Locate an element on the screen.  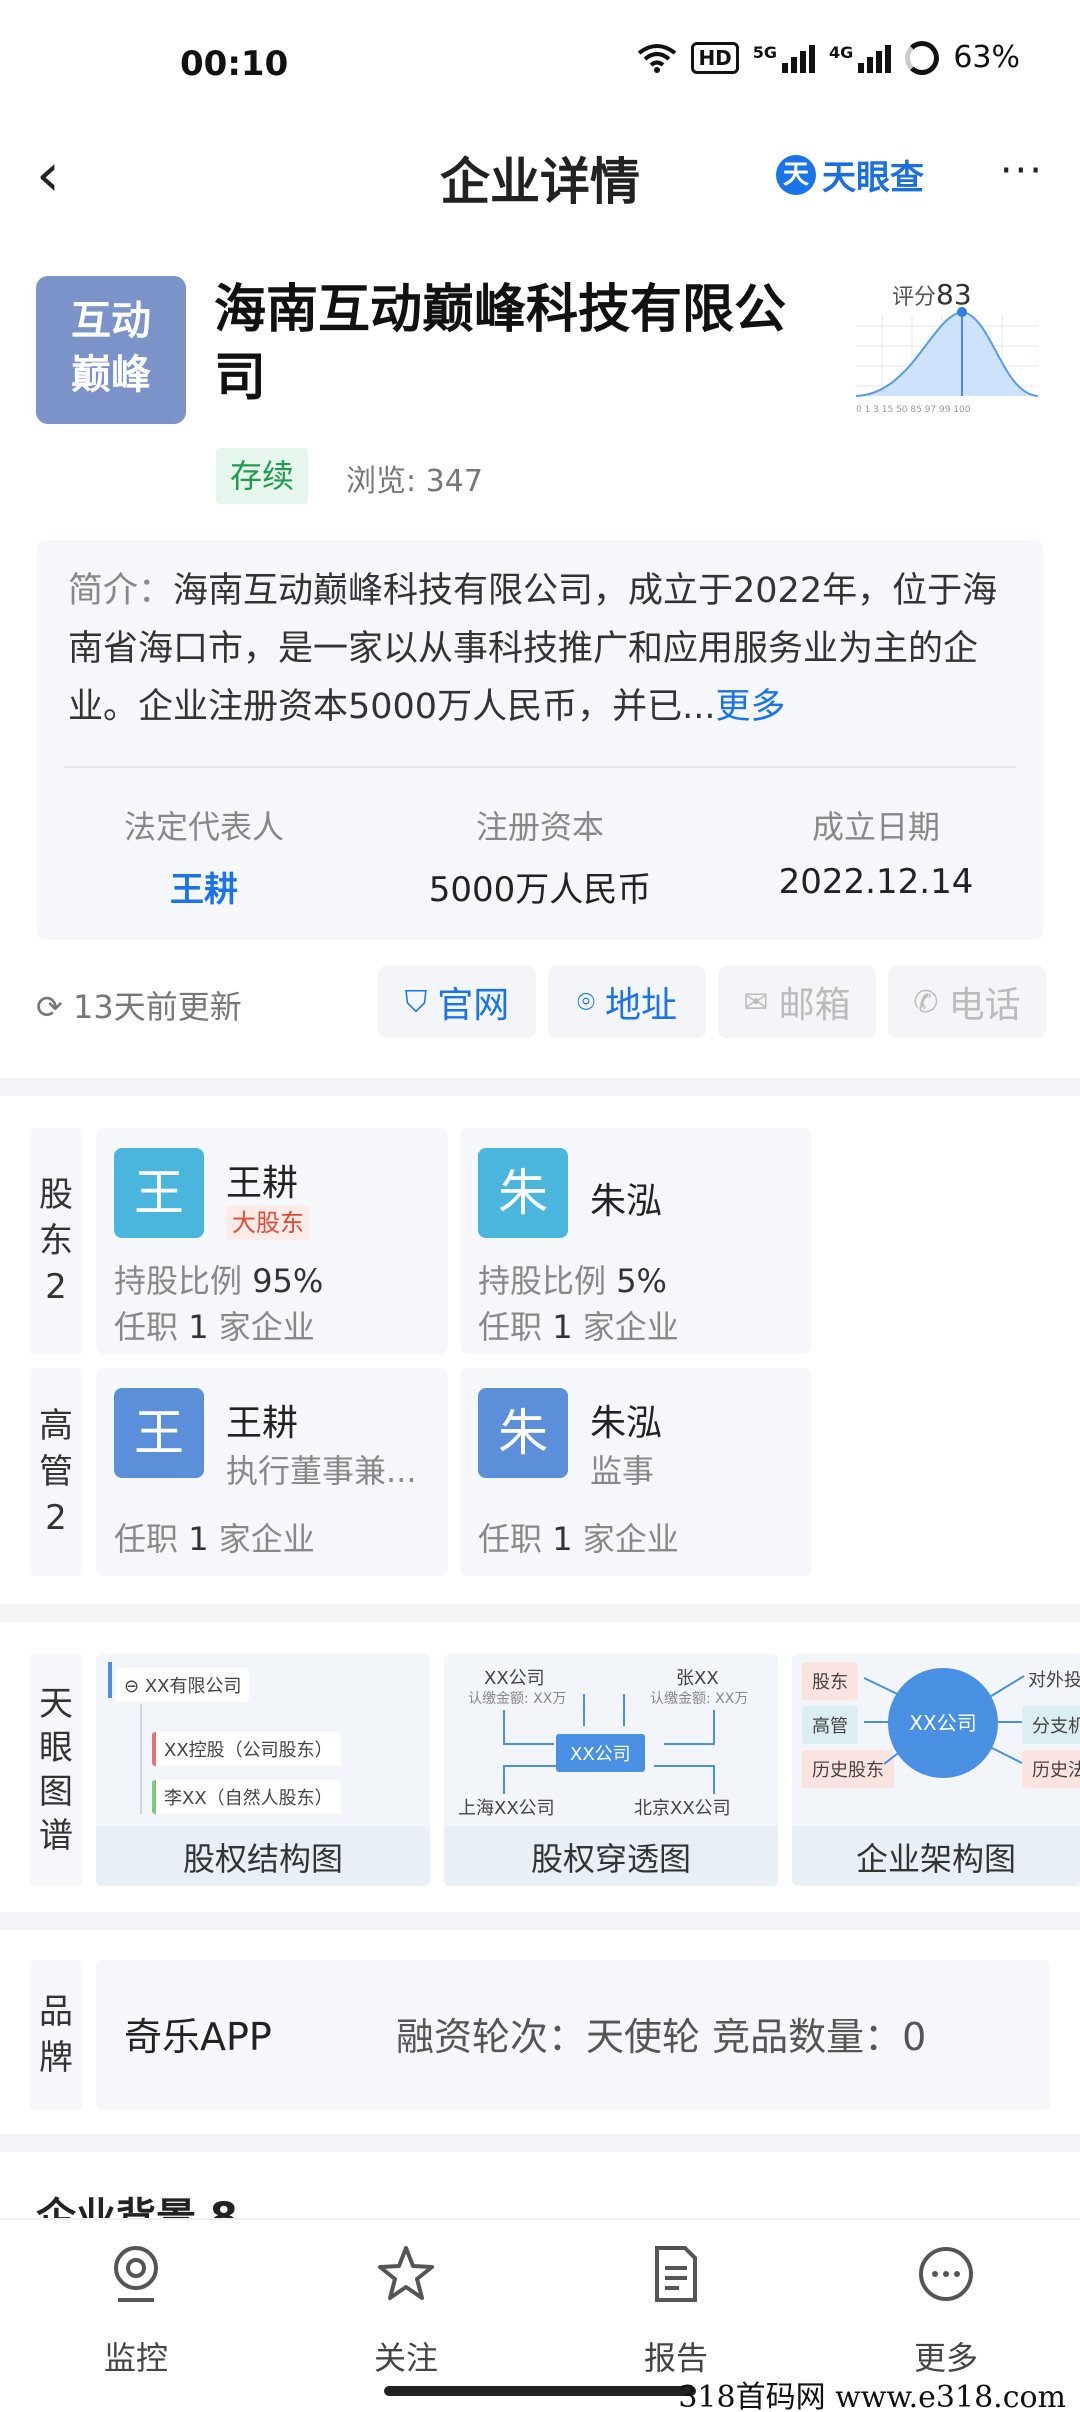
executive-card: 王 王耕 执行董事兼... 任职 1 家企业 is located at coordinates (272, 1472).